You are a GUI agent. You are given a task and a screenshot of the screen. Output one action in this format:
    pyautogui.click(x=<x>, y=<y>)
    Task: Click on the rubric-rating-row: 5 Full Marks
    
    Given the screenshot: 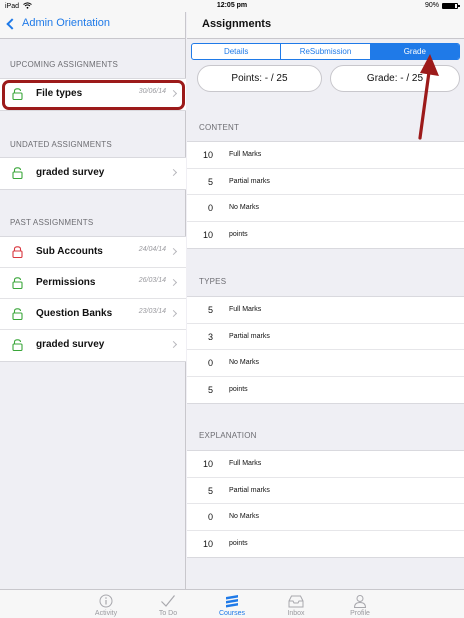 What is the action you would take?
    pyautogui.click(x=325, y=310)
    